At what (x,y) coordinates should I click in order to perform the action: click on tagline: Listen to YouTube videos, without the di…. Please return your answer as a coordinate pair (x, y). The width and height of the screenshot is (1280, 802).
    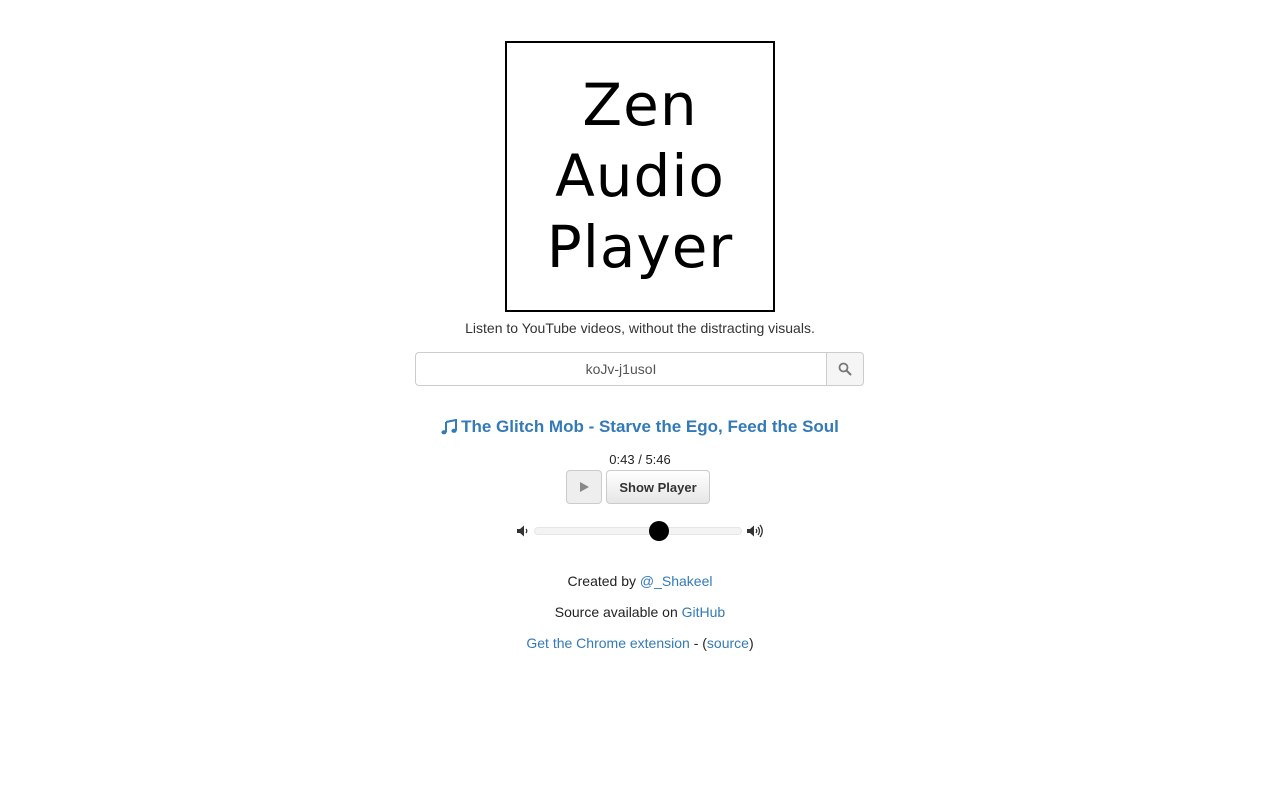
    Looking at the image, I should click on (640, 328).